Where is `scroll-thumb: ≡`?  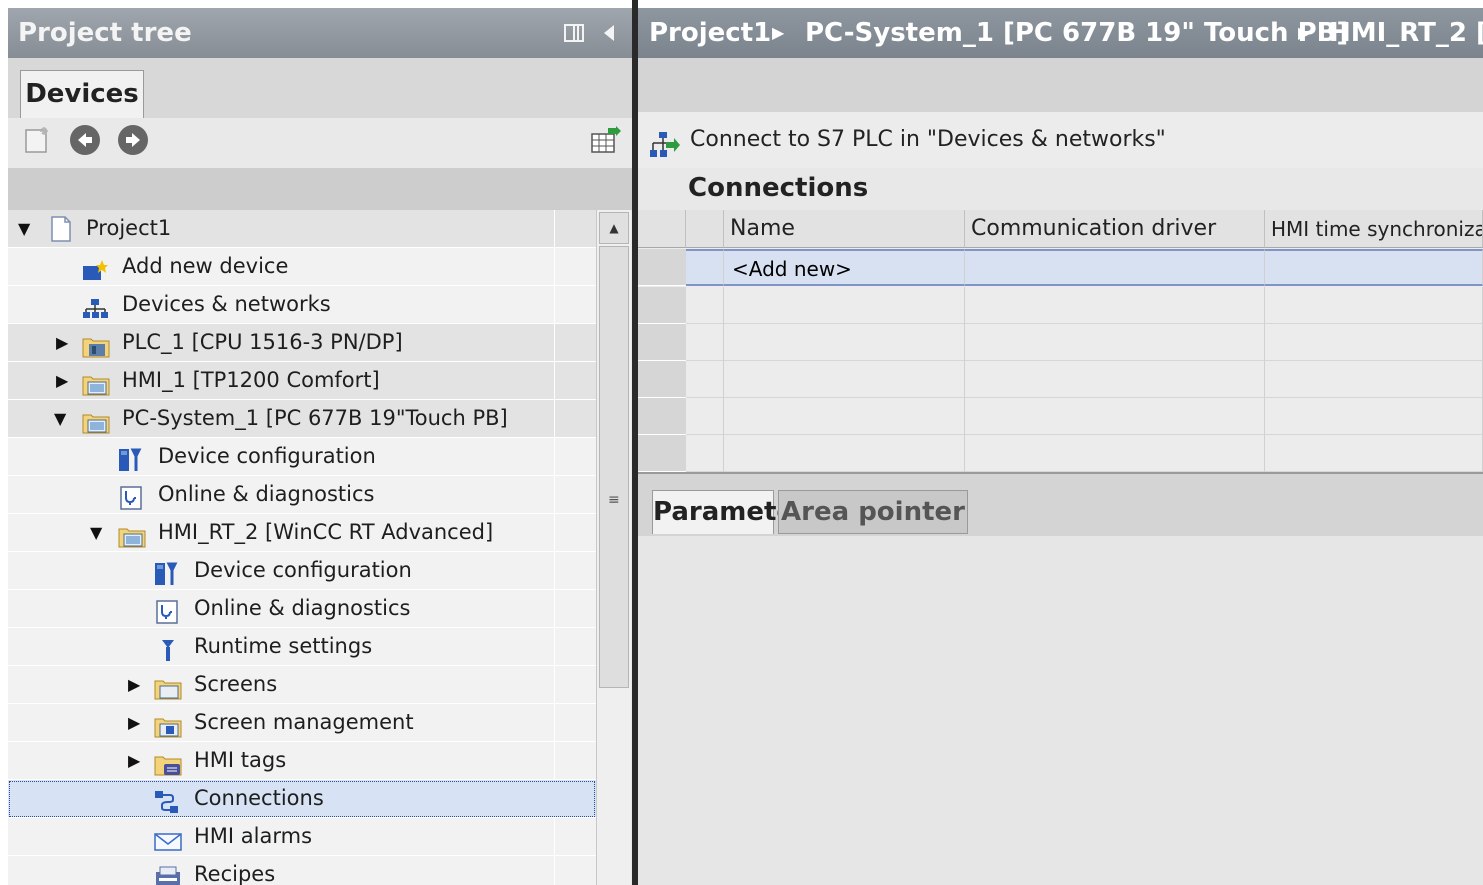
scroll-thumb: ≡ is located at coordinates (614, 467).